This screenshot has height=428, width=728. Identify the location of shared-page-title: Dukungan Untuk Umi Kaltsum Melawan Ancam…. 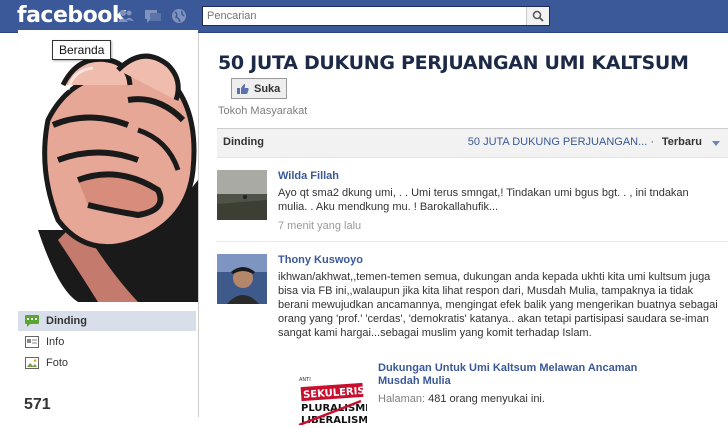
(528, 375).